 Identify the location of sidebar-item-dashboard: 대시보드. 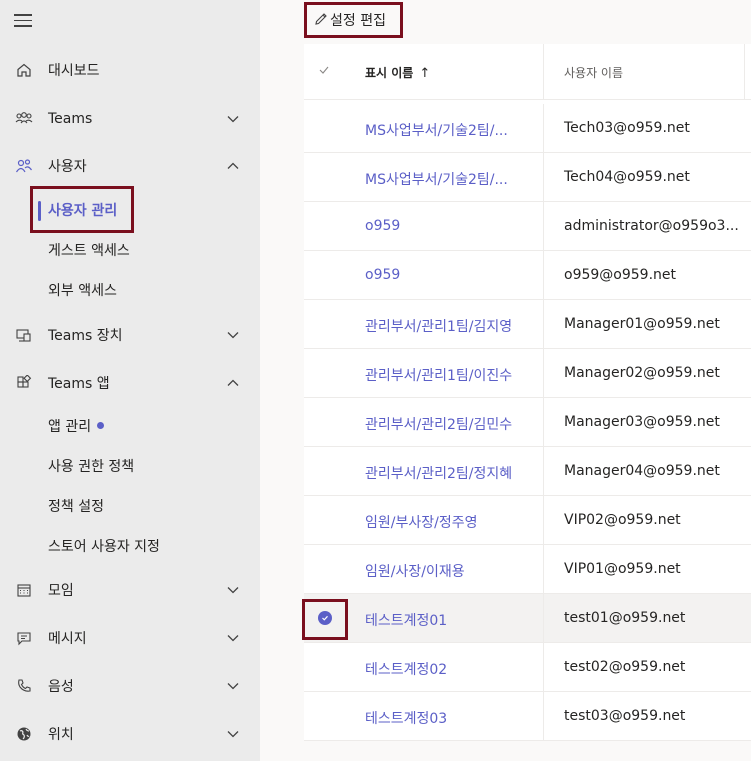
(130, 70).